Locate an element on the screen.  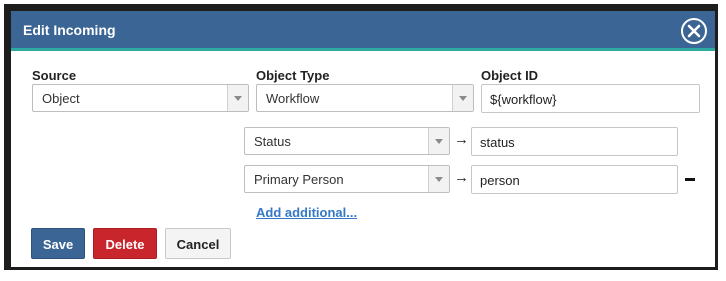
mapping-target-input-person: person is located at coordinates (574, 179).